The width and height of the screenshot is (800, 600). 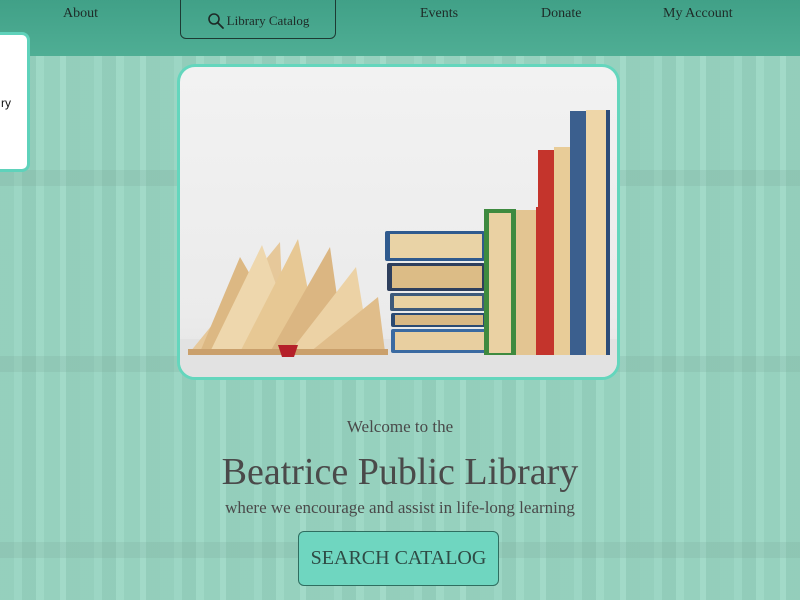 What do you see at coordinates (698, 14) in the screenshot?
I see `nav-my-account-link: My Account` at bounding box center [698, 14].